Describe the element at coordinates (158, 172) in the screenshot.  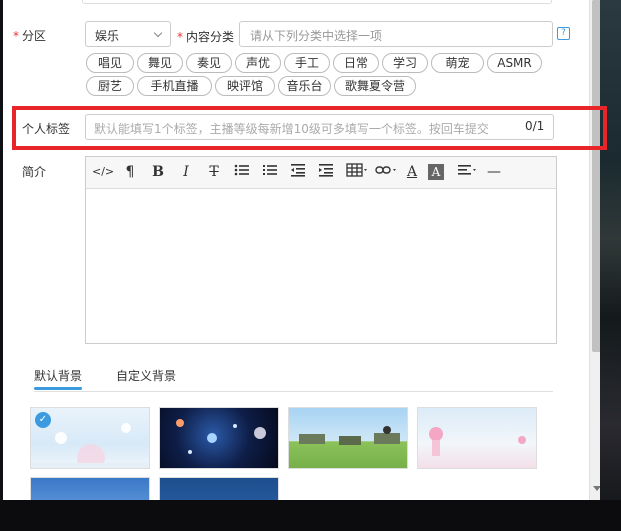
I see `bold-icon: B` at that location.